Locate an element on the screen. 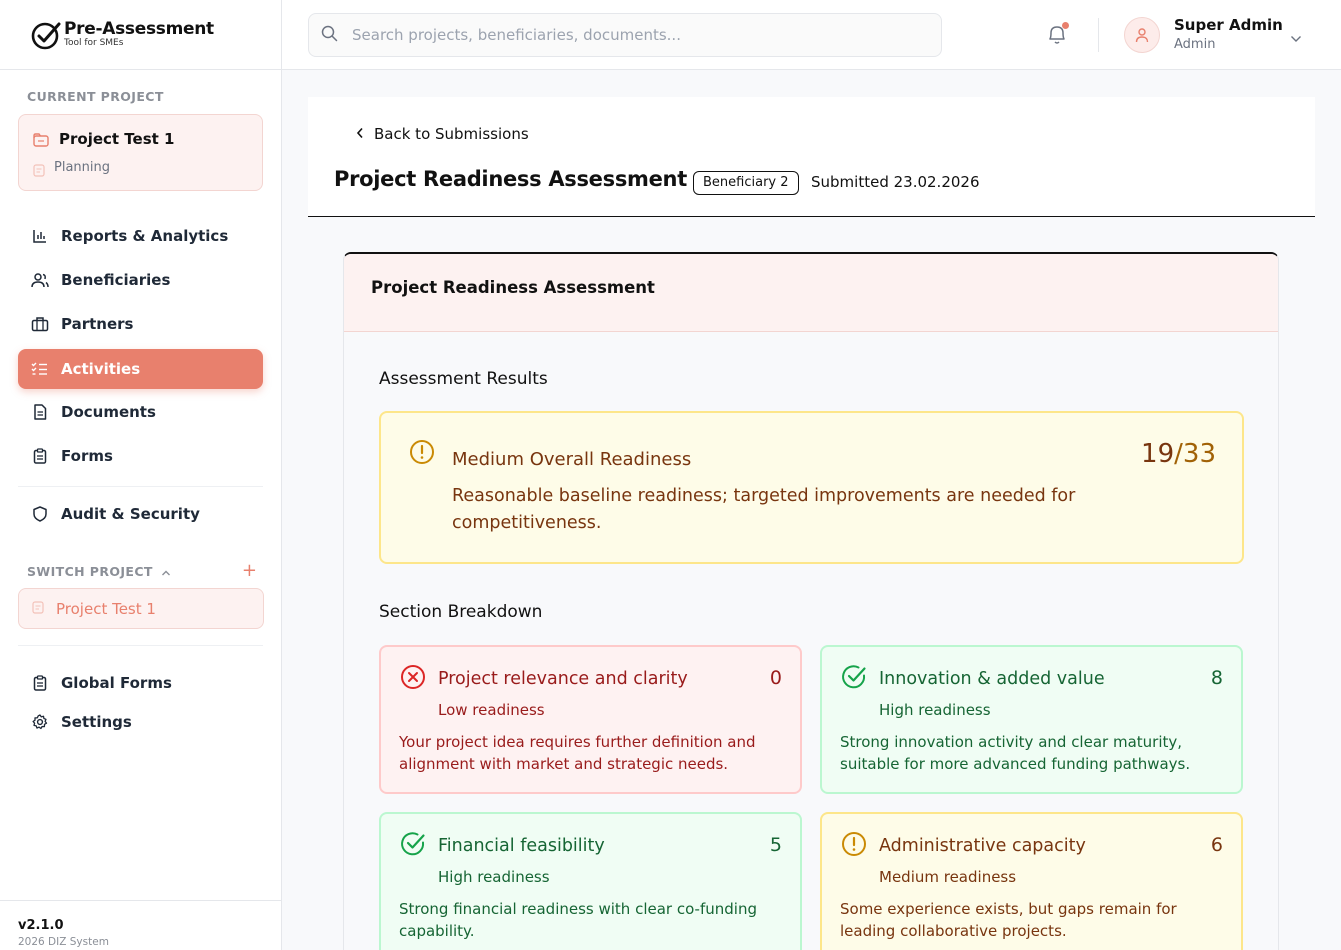  search-box is located at coordinates (625, 35).